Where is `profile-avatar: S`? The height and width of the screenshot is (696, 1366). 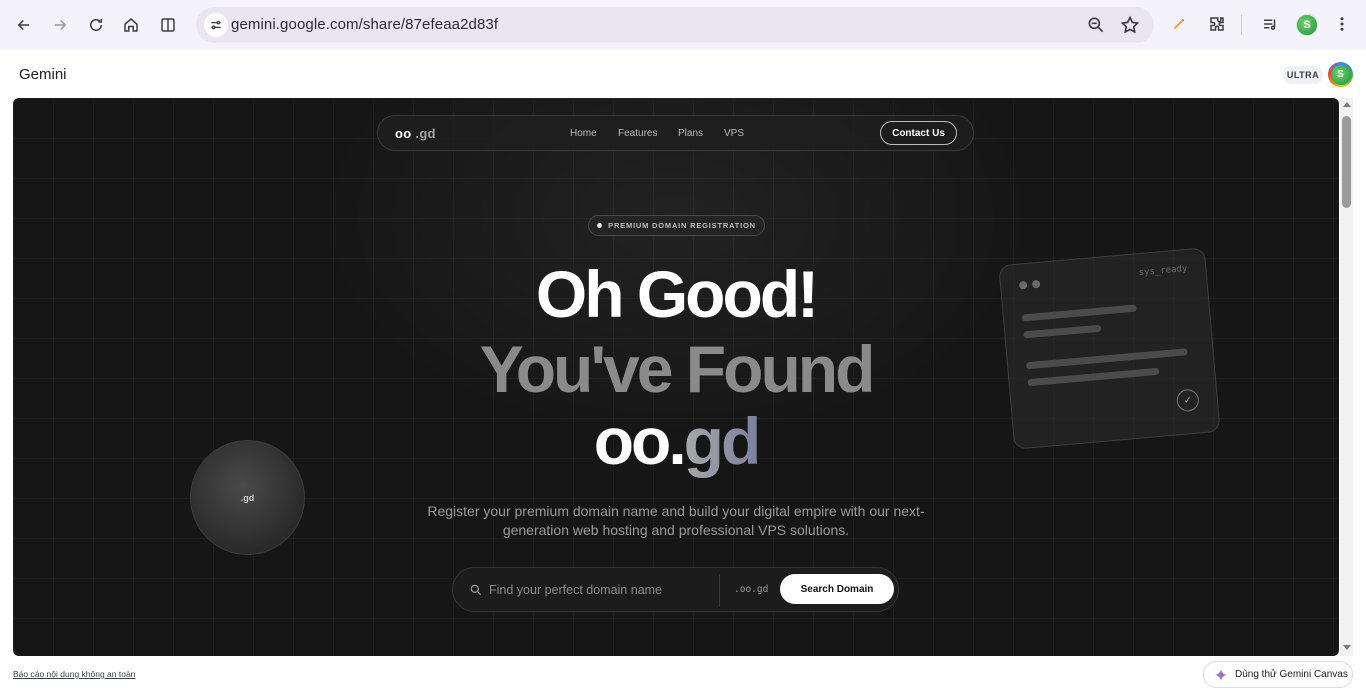 profile-avatar: S is located at coordinates (1307, 25).